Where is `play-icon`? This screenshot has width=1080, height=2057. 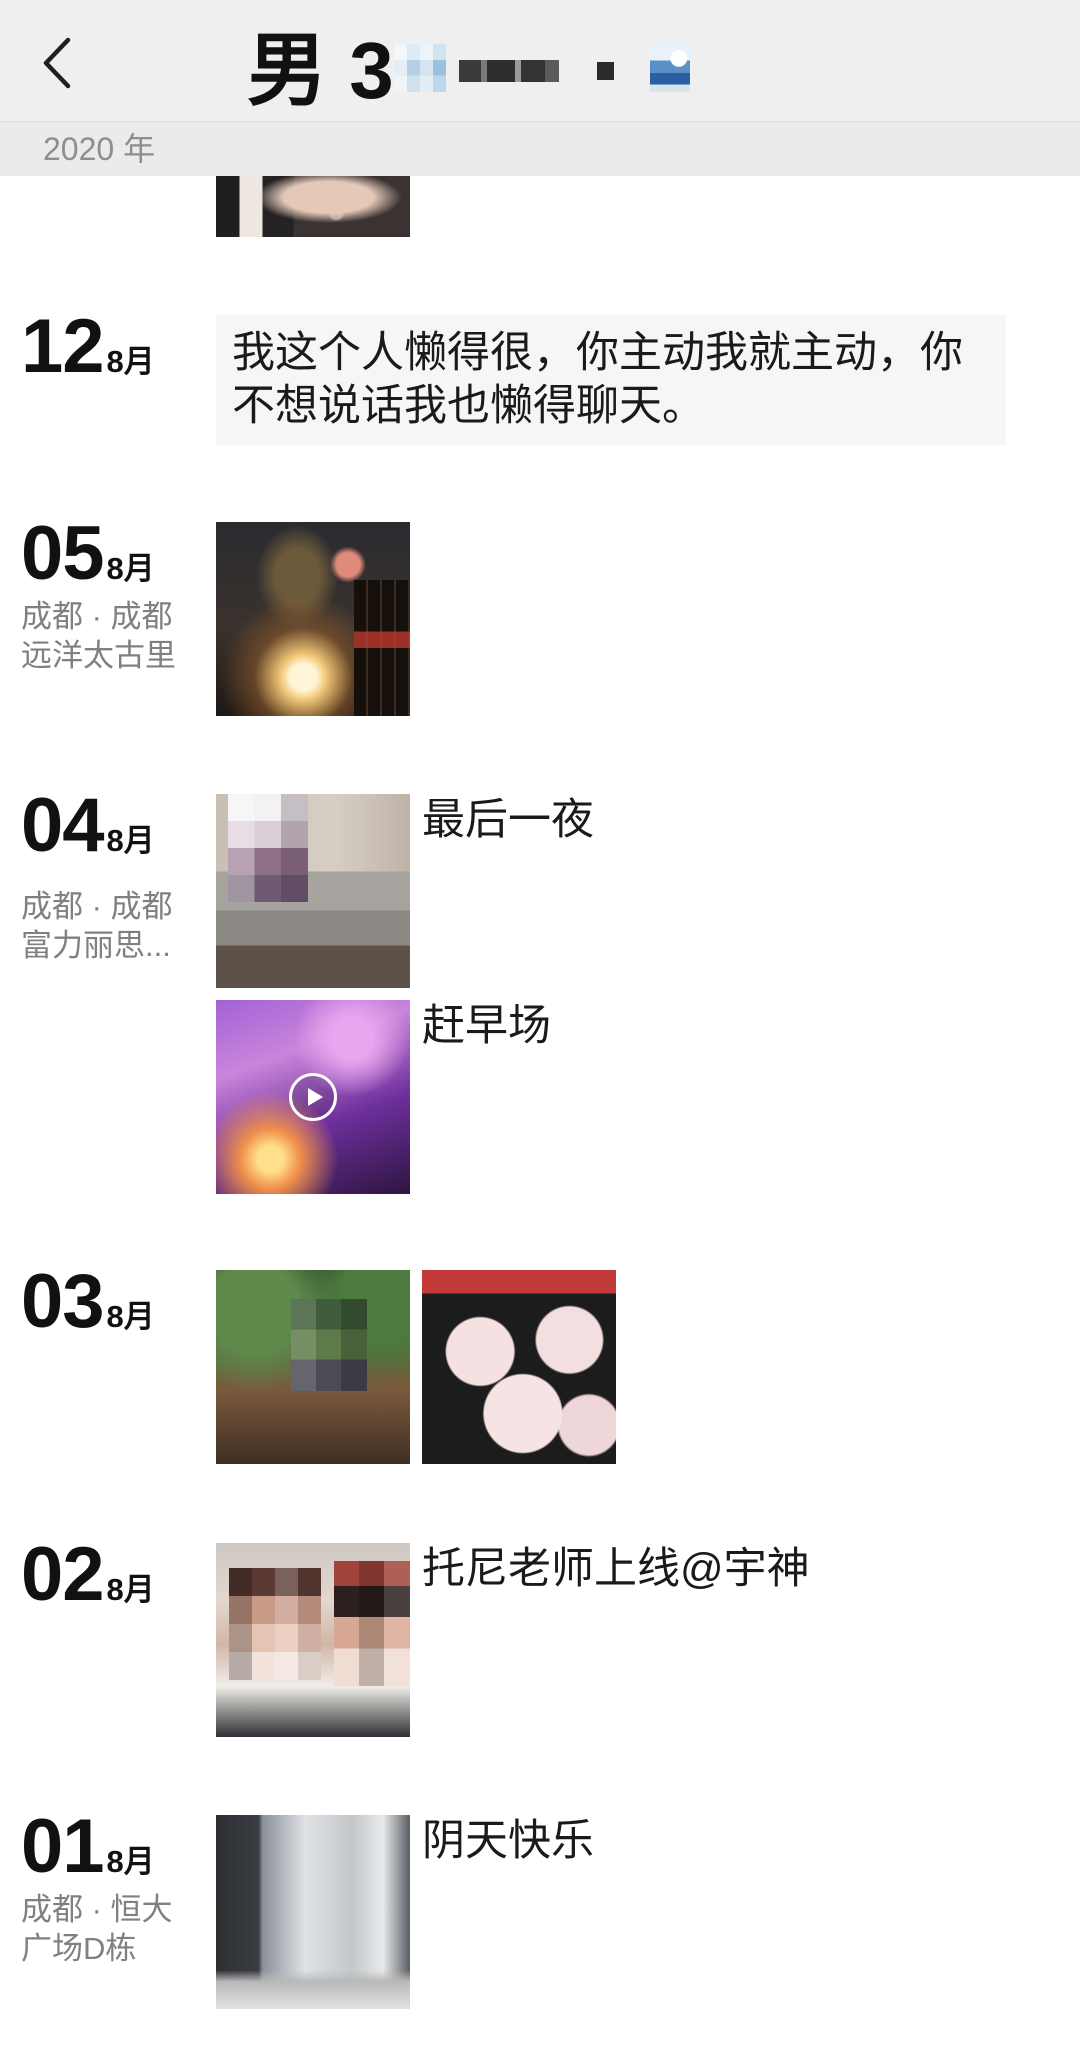
play-icon is located at coordinates (313, 1097).